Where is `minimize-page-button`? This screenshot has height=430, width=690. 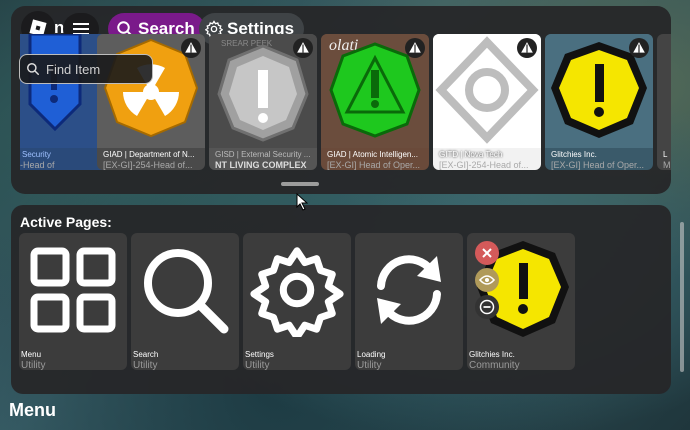
minimize-page-button is located at coordinates (487, 307).